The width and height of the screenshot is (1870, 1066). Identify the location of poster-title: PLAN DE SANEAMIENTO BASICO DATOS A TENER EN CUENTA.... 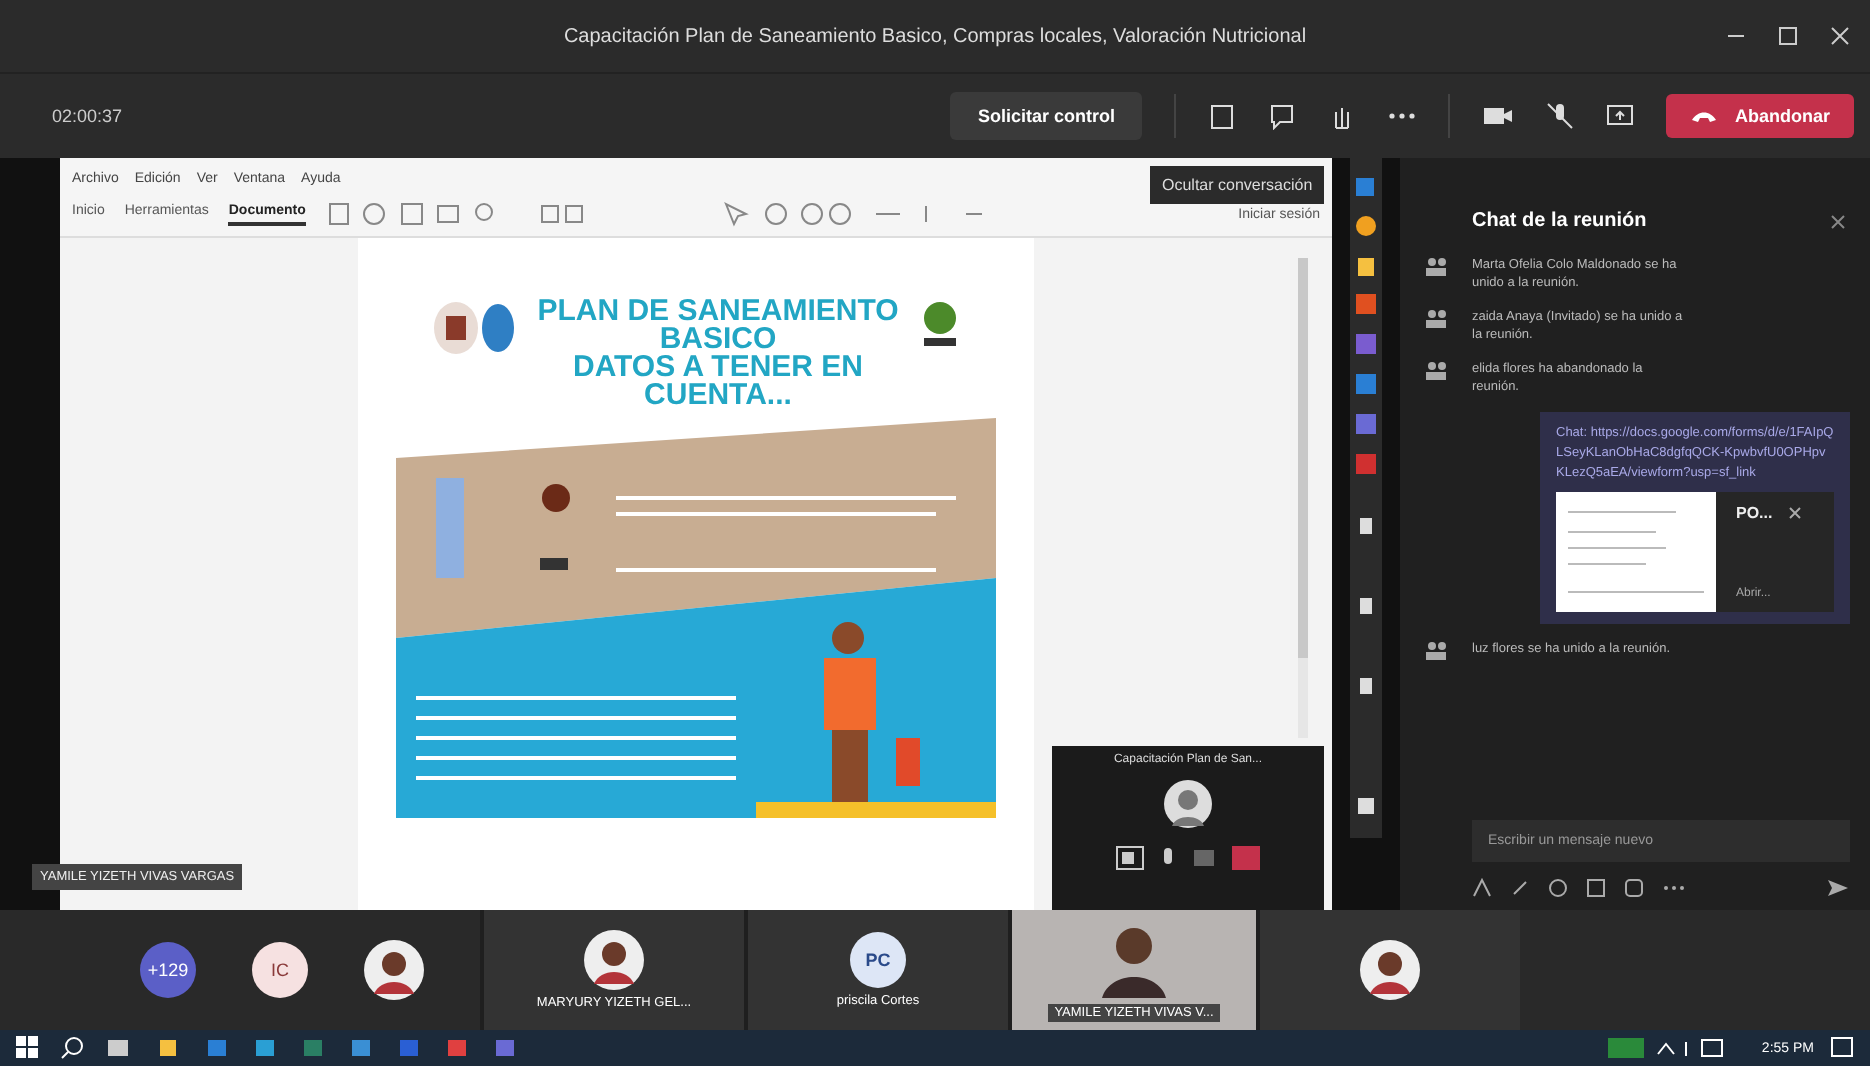
(718, 354).